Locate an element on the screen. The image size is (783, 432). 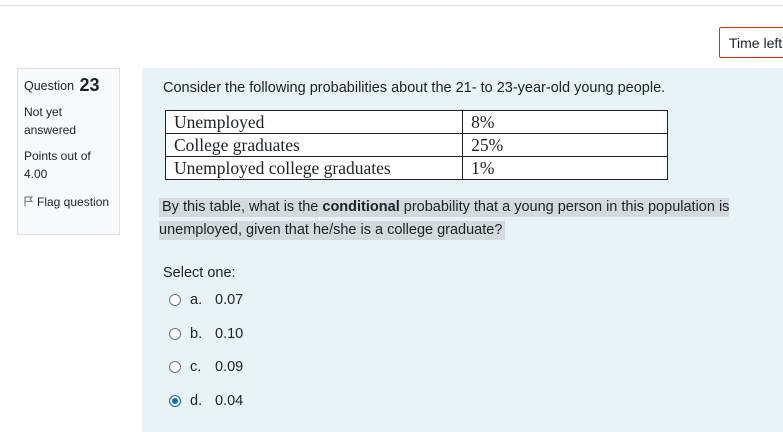
table-cell-label: College graduates is located at coordinates (314, 145).